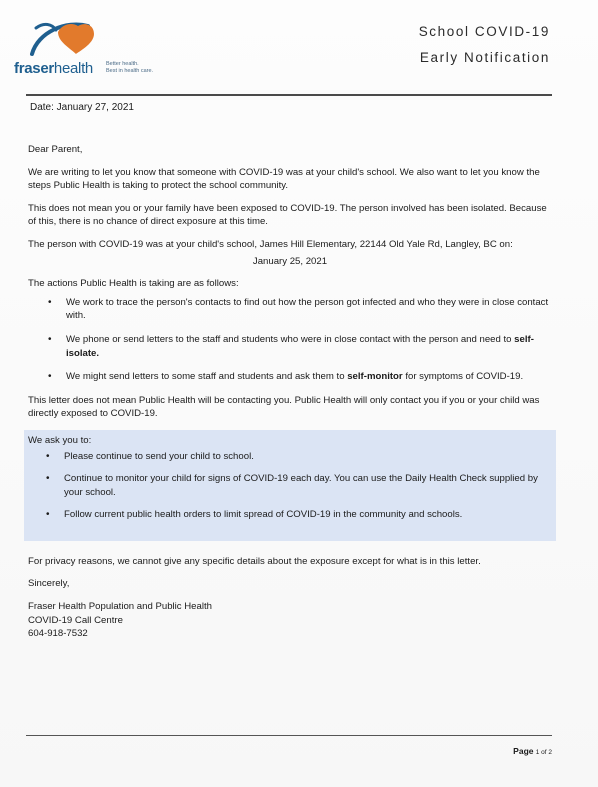 The image size is (598, 787). Describe the element at coordinates (55, 149) in the screenshot. I see `greeting: Dear Parent,` at that location.